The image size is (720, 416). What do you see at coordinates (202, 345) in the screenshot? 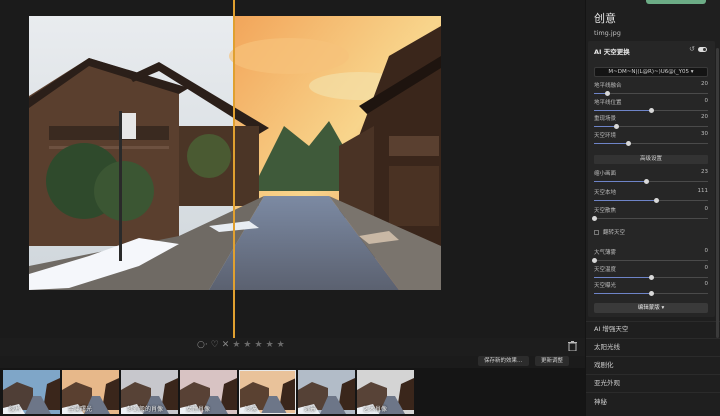
I see `color-label-icon: ○·` at bounding box center [202, 345].